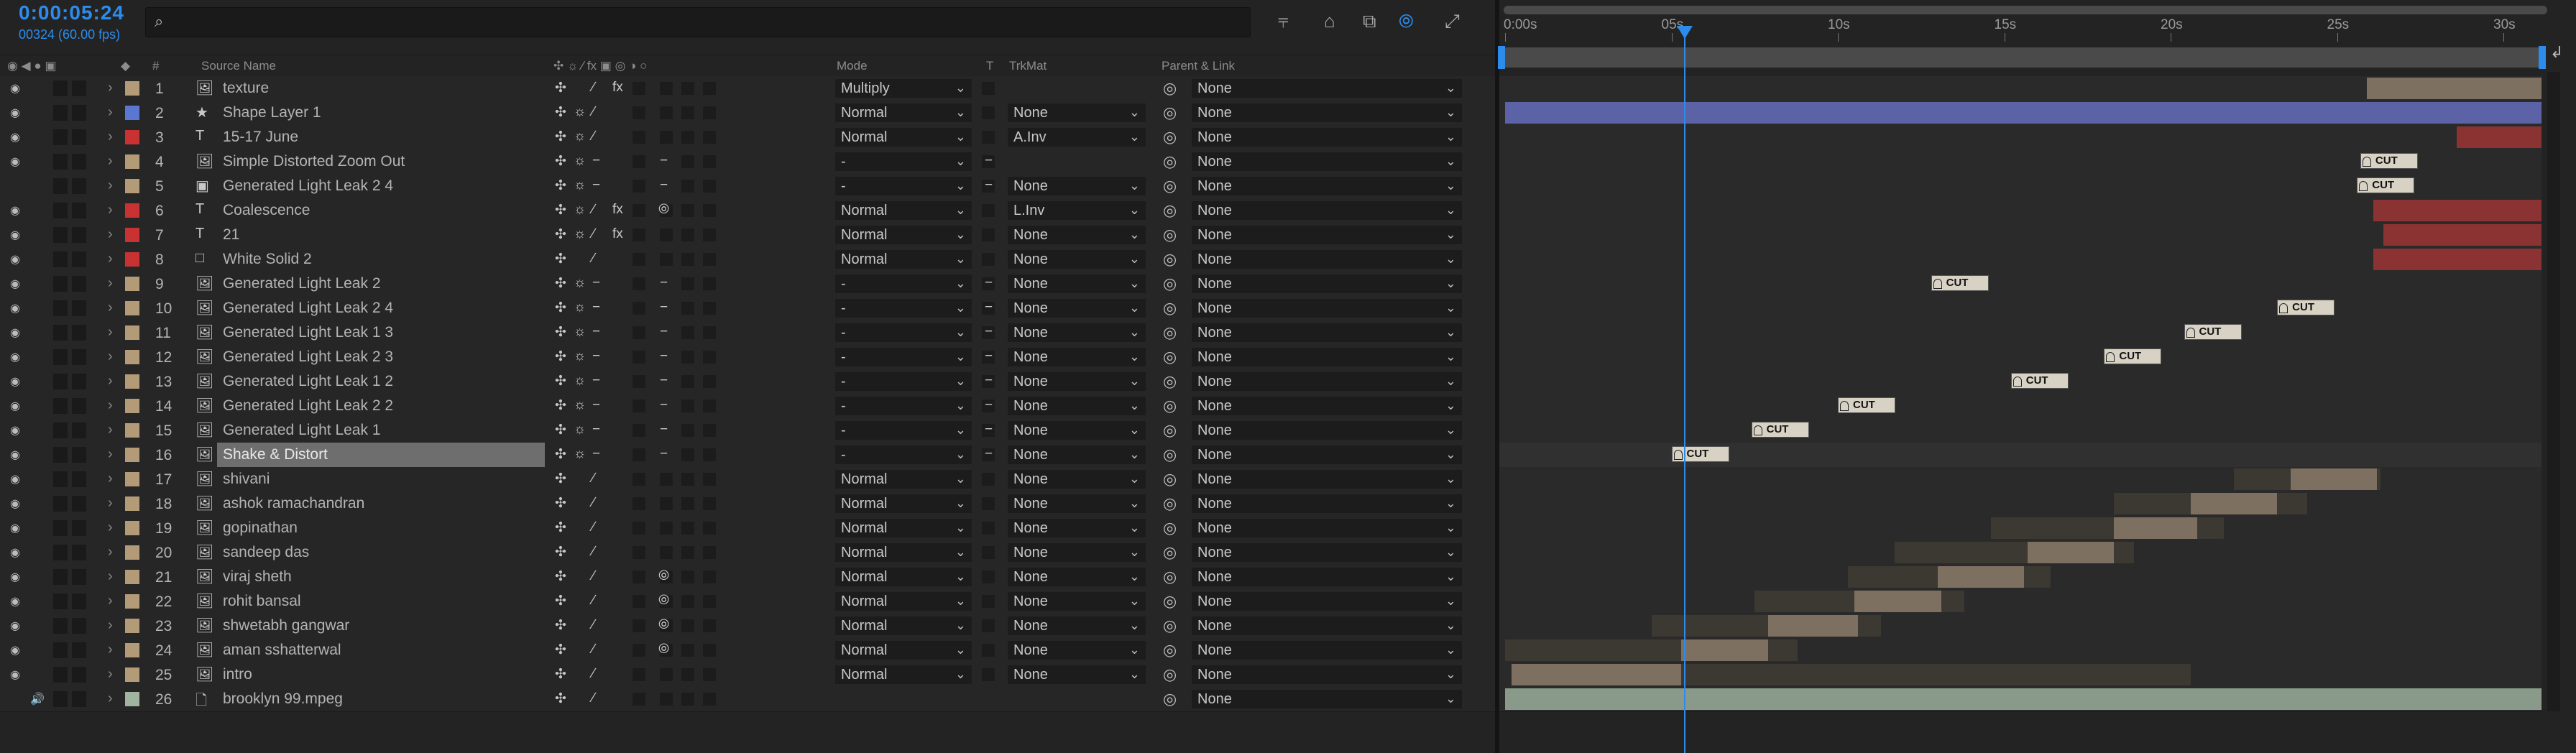 This screenshot has width=2576, height=753. Describe the element at coordinates (2556, 52) in the screenshot. I see `comp-marker-bin-icon: ↲` at that location.